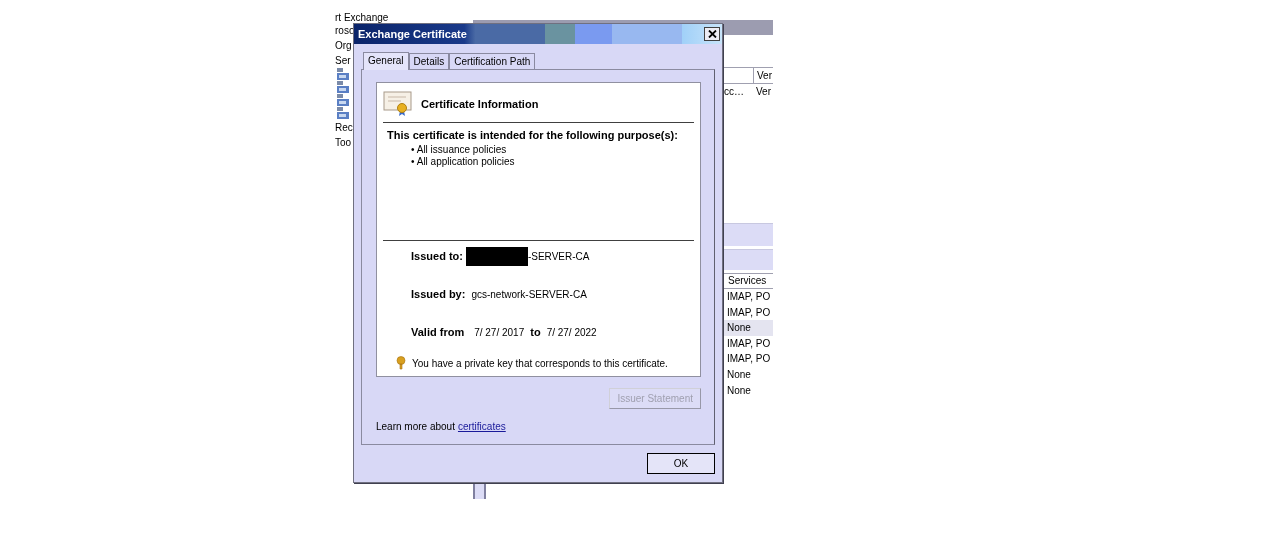 This screenshot has height=549, width=1267. What do you see at coordinates (763, 75) in the screenshot?
I see `column-header: Ver` at bounding box center [763, 75].